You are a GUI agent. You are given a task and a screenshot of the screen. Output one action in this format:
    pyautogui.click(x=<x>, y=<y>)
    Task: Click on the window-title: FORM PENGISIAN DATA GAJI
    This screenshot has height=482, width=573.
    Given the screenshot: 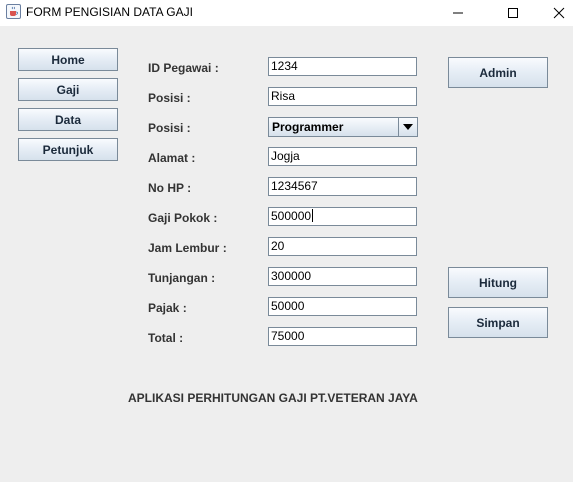 What is the action you would take?
    pyautogui.click(x=109, y=12)
    